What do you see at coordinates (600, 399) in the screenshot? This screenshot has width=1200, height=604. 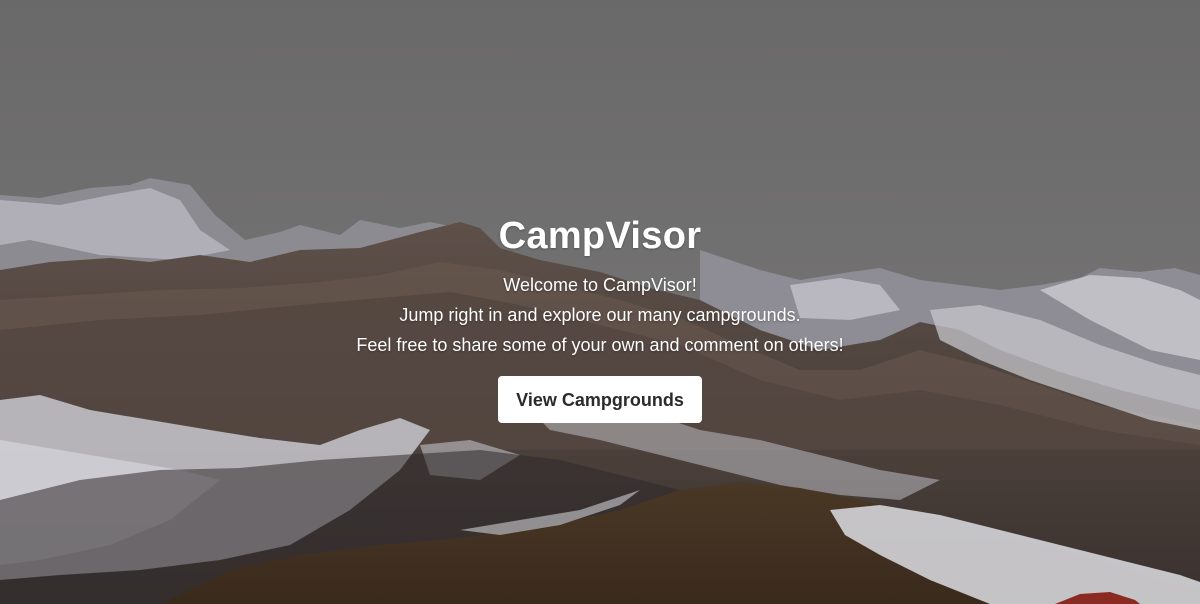 I see `view-campgrounds-button: View Campgrounds` at bounding box center [600, 399].